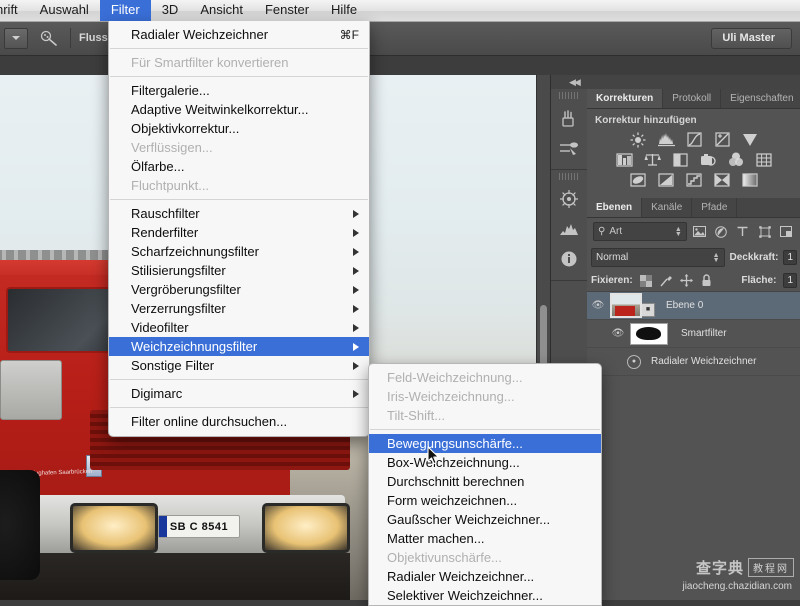  What do you see at coordinates (239, 270) in the screenshot?
I see `menu-item-stilisierungsfilter: Stilisierungsfilter` at bounding box center [239, 270].